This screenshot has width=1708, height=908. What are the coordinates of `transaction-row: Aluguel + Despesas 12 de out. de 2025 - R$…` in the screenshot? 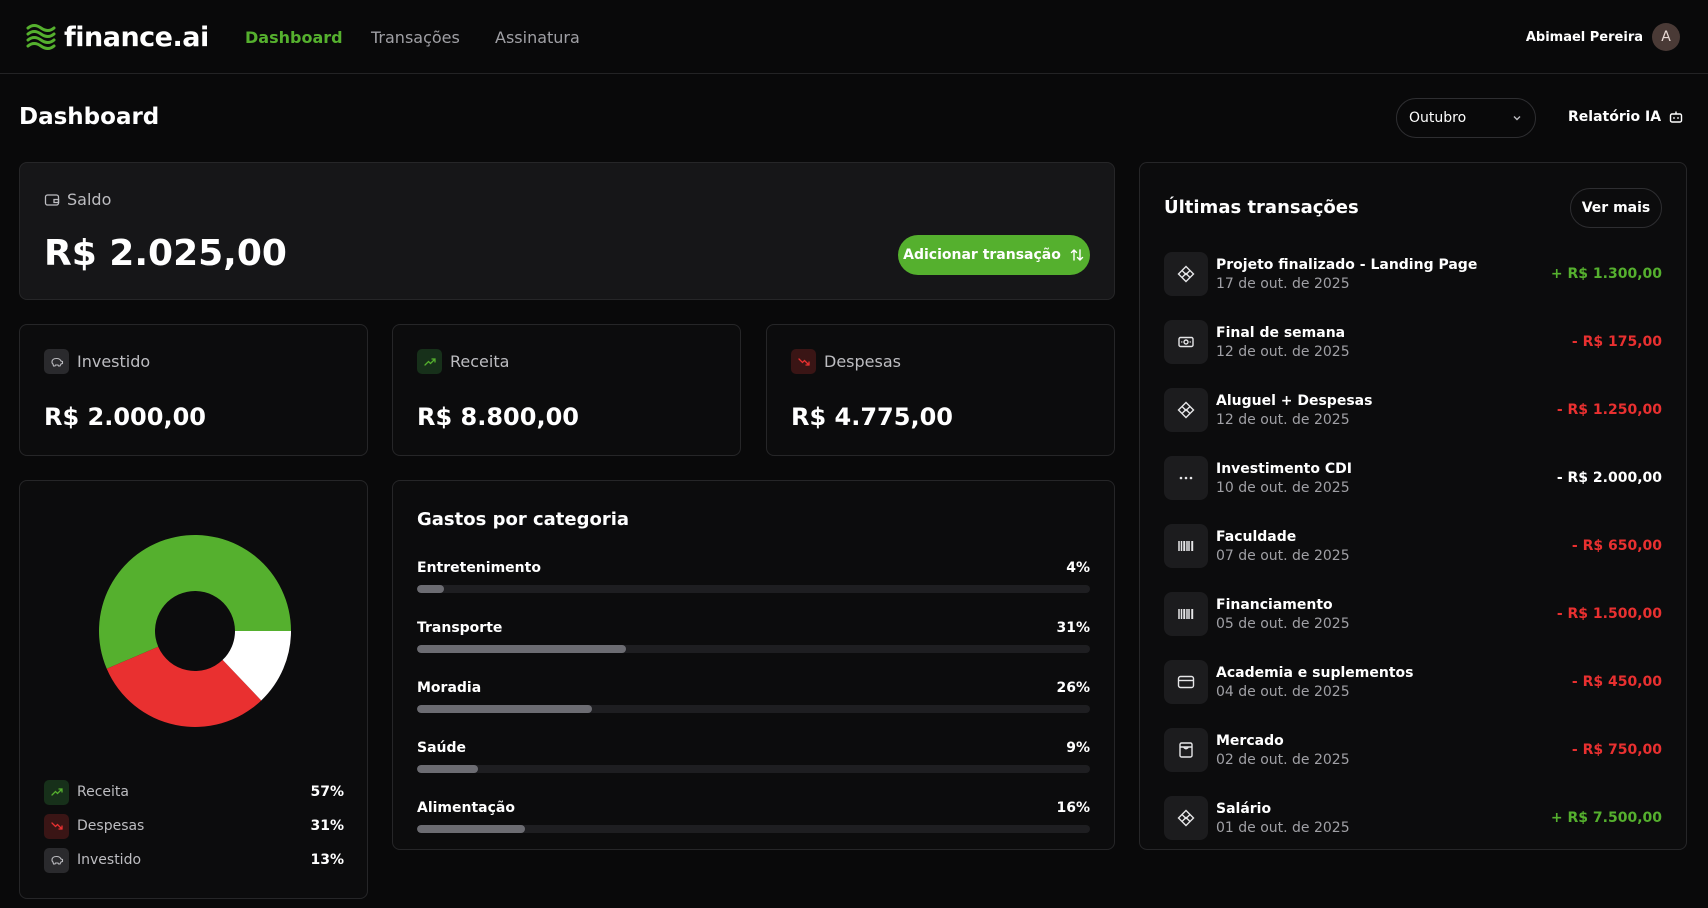 It's located at (1413, 410).